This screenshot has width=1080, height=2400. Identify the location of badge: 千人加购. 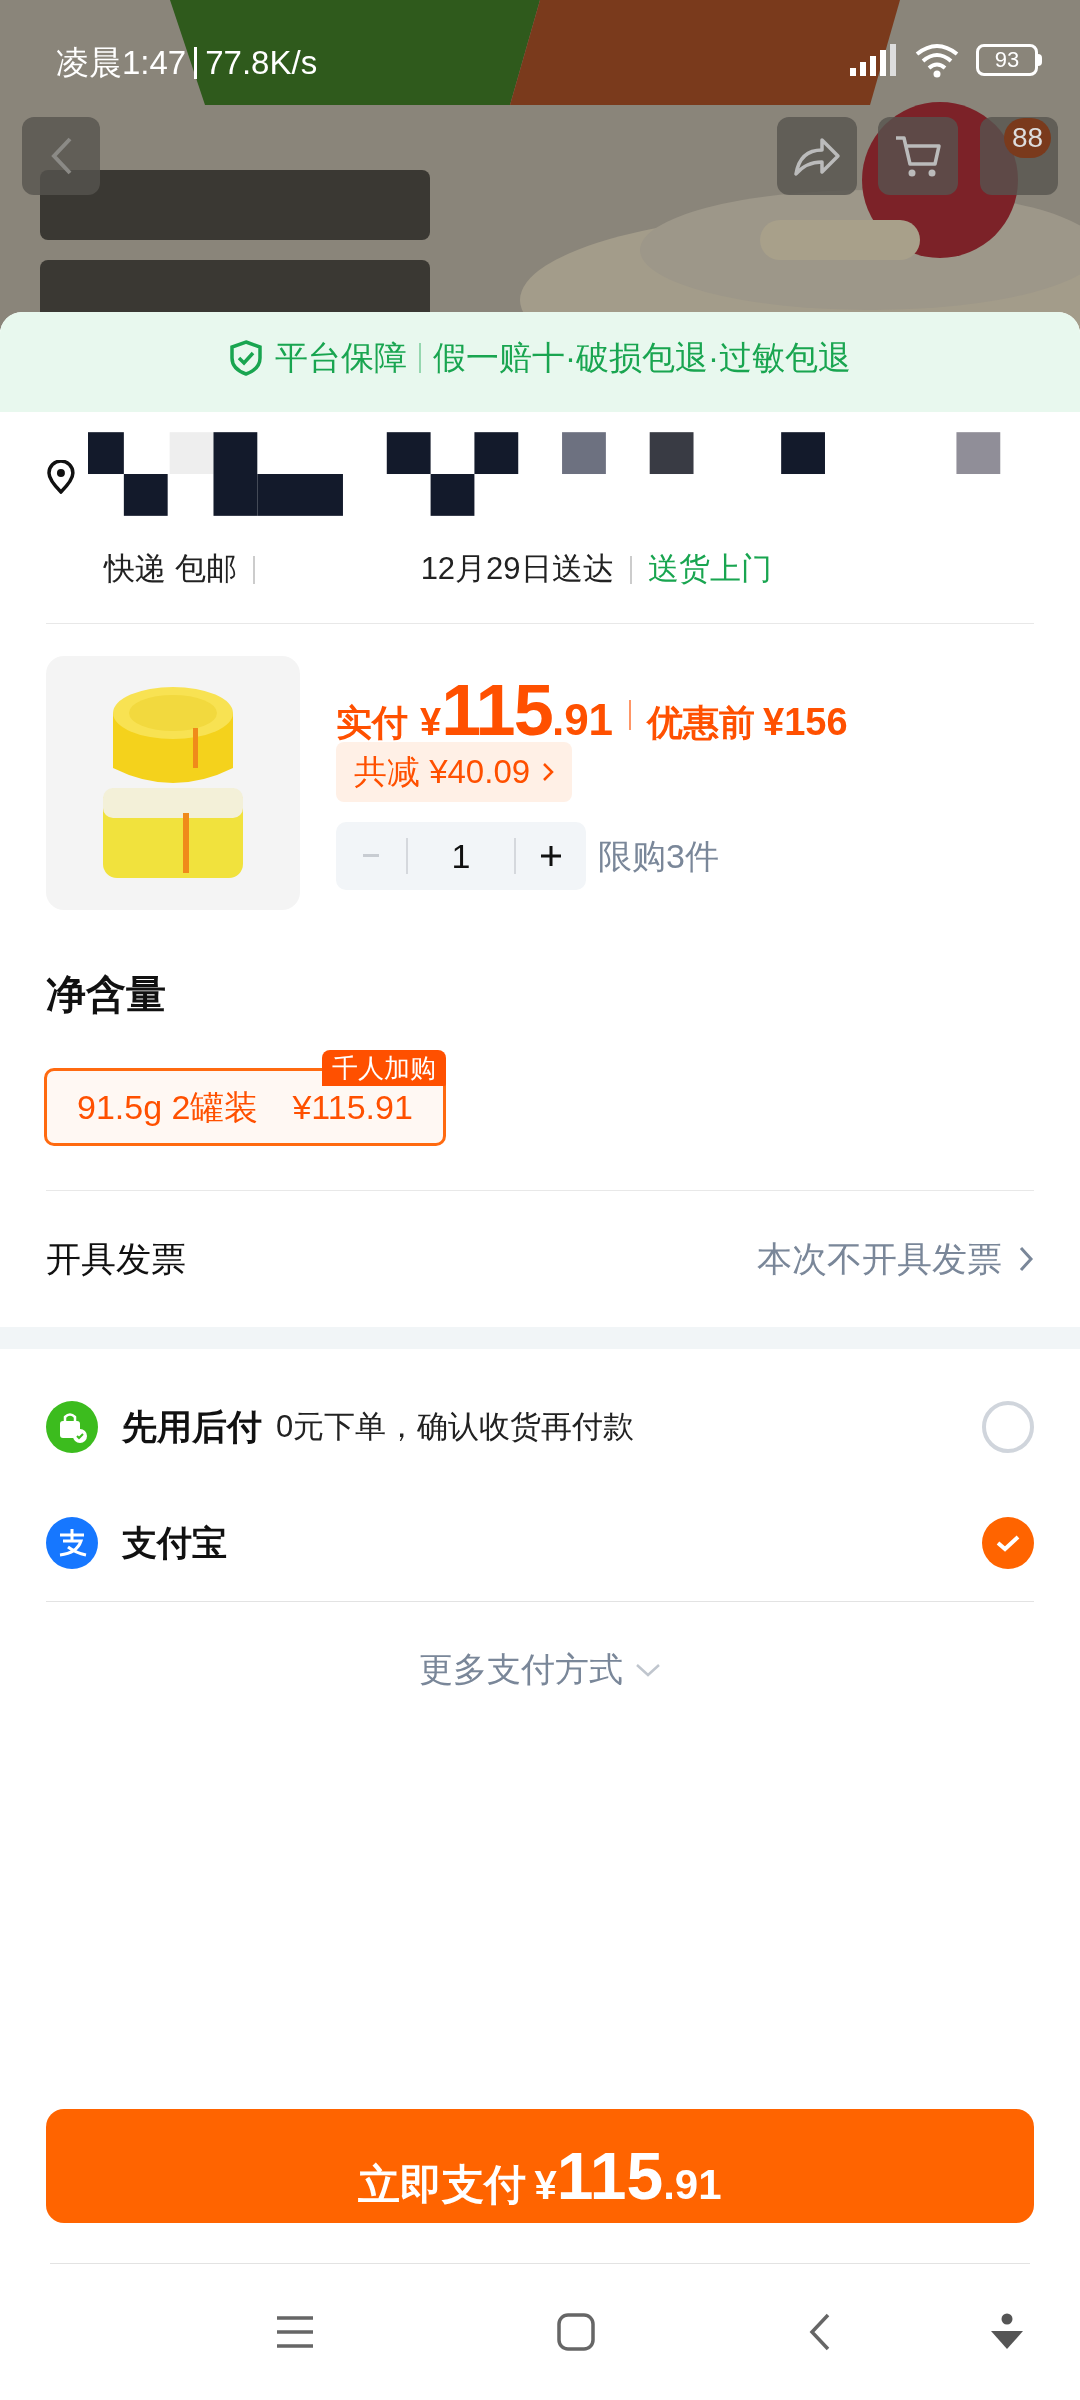
(383, 1068).